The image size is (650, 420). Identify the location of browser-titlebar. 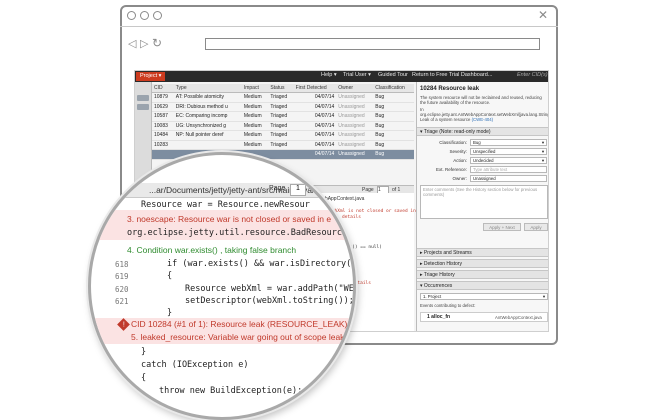
(339, 16).